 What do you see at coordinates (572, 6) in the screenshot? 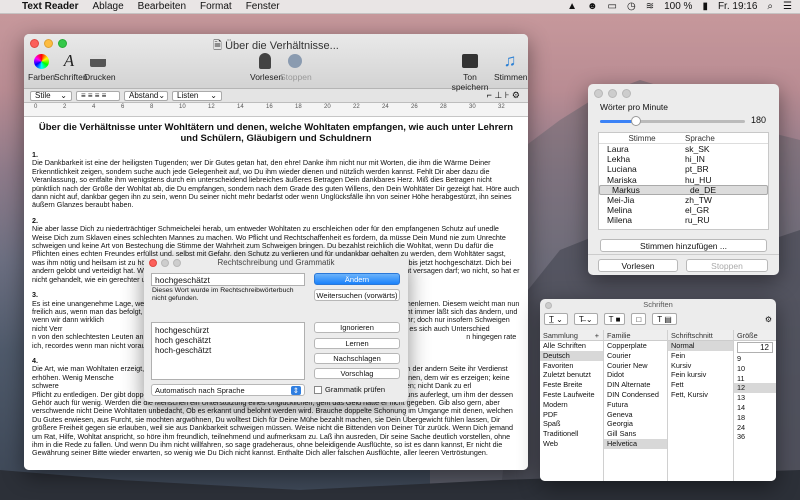
I see `notification-icon: ▲` at bounding box center [572, 6].